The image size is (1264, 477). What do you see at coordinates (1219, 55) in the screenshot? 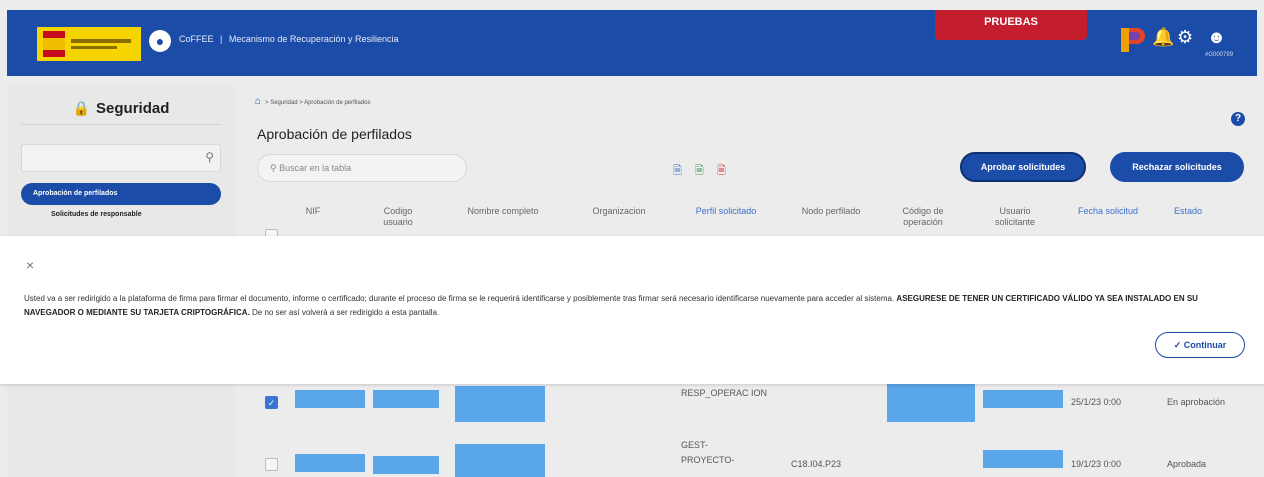
I see `user-code: #G000799` at bounding box center [1219, 55].